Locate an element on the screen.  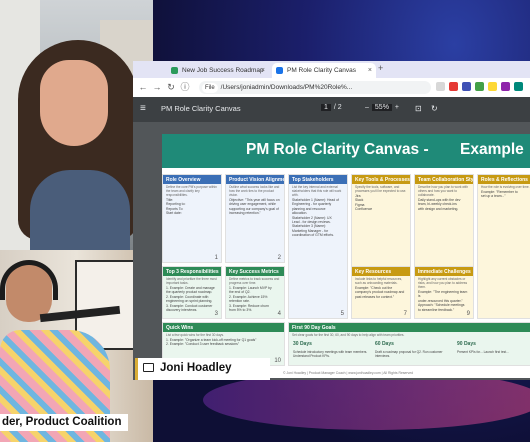
page-number-input: 1 is located at coordinates (326, 107).